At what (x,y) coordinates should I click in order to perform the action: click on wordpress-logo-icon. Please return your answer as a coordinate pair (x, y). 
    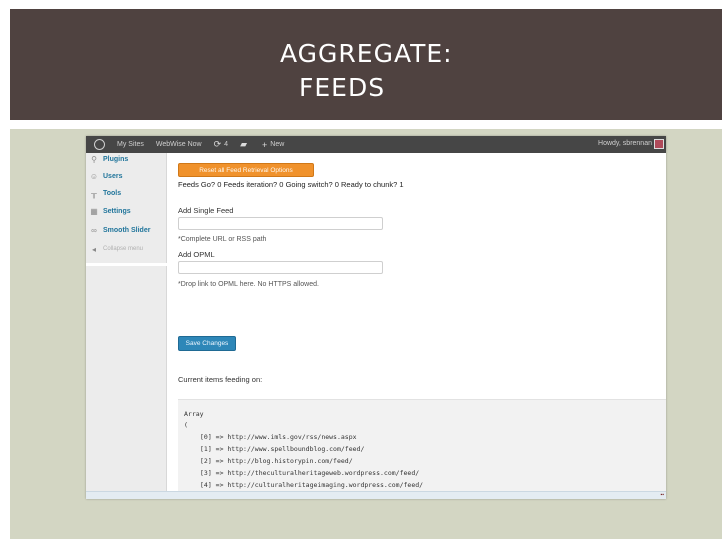
    Looking at the image, I should click on (99, 144).